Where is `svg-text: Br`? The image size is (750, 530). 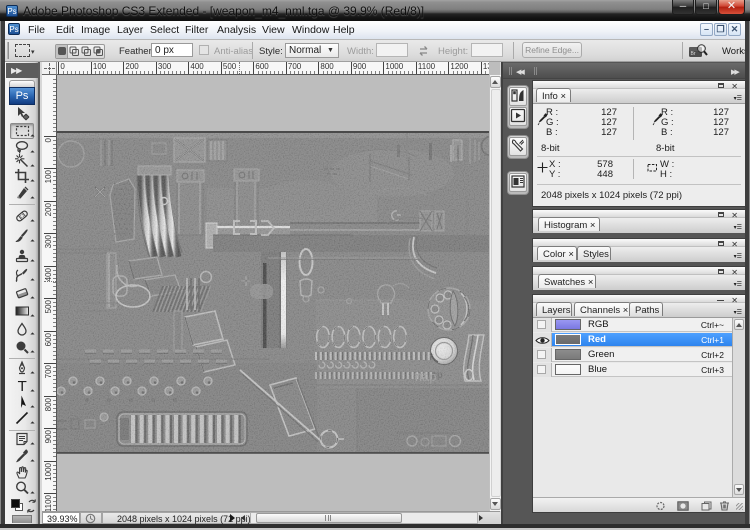
svg-text: Br is located at coordinates (693, 54).